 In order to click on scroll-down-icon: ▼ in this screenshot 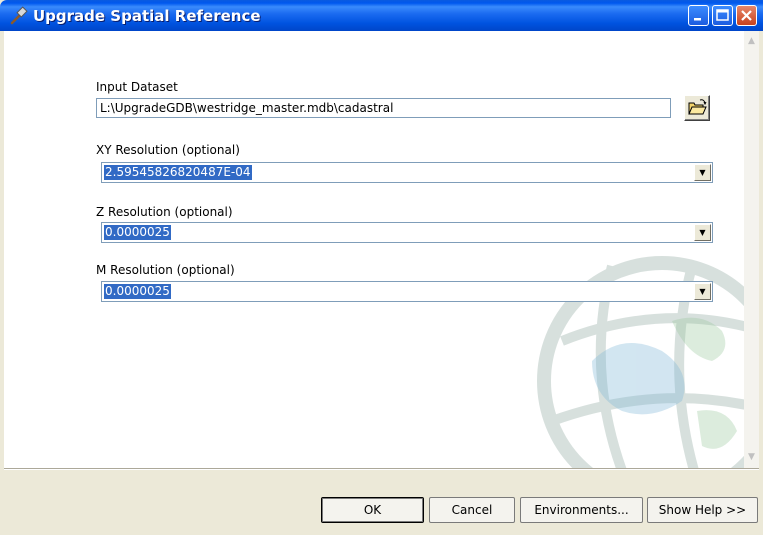, I will do `click(751, 457)`.